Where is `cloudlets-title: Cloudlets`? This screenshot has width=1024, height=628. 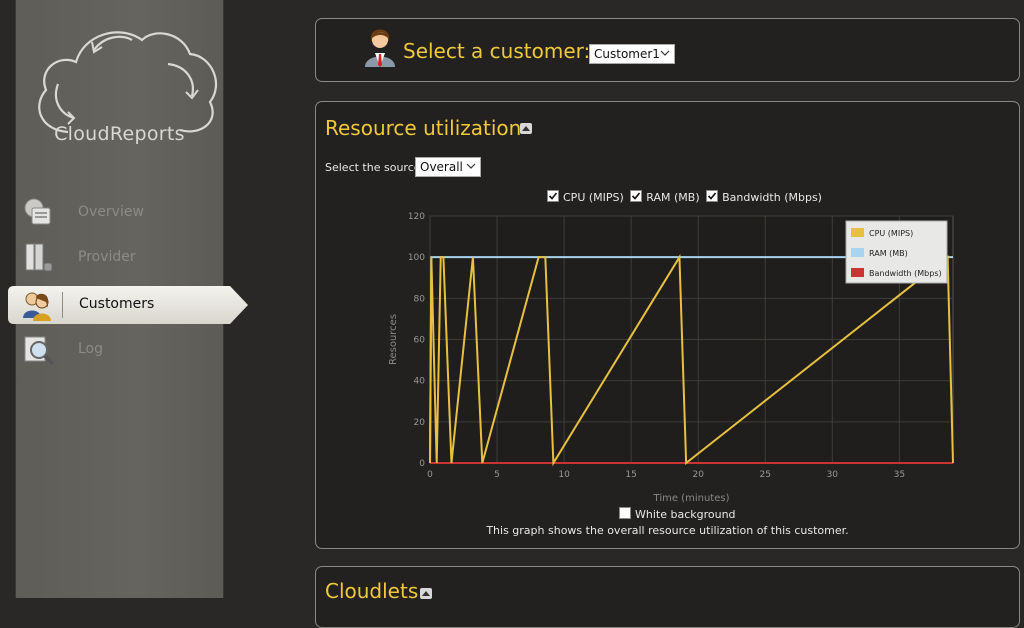
cloudlets-title: Cloudlets is located at coordinates (372, 591).